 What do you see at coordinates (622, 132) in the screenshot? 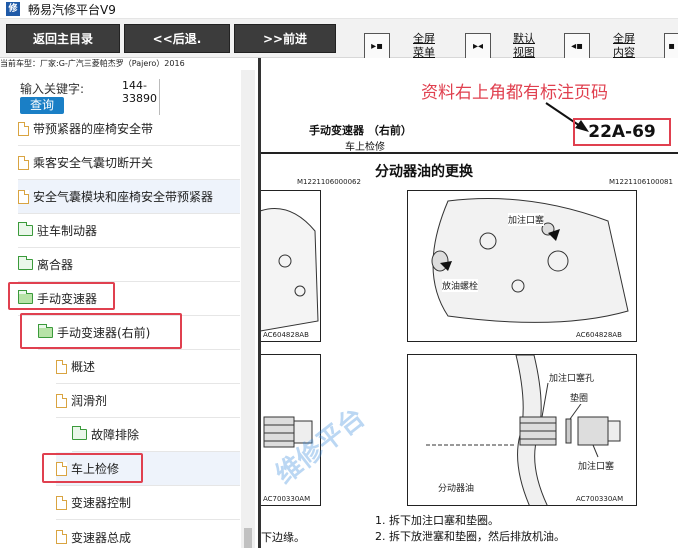
I see `page-code-box: 22A-69` at bounding box center [622, 132].